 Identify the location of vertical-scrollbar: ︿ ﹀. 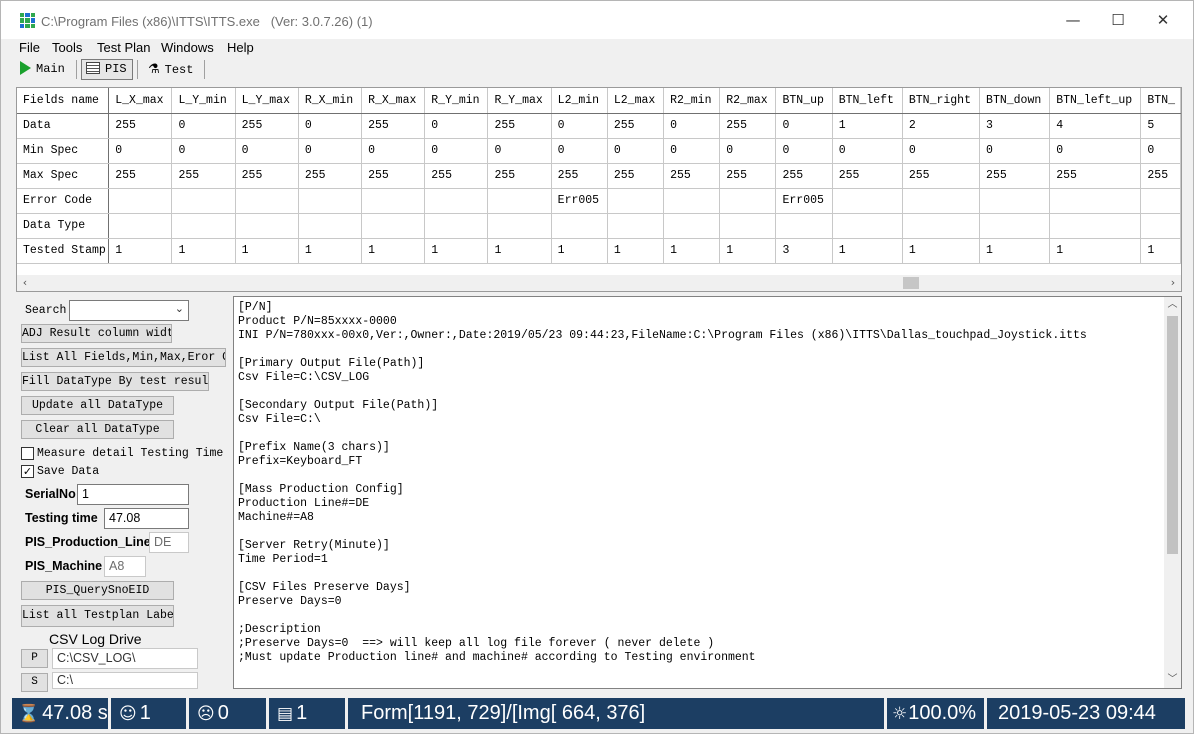
(1172, 492).